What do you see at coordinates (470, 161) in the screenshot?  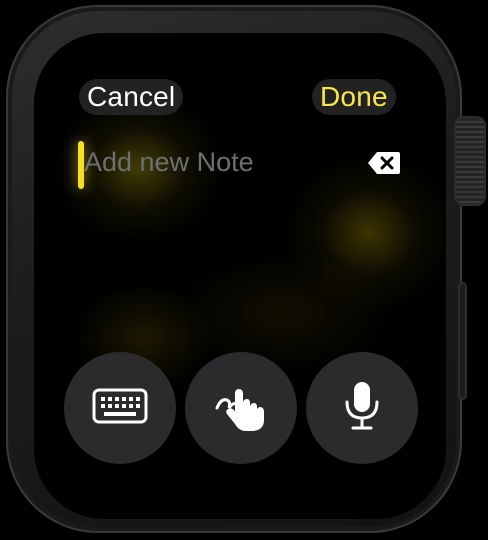 I see `digital-crown` at bounding box center [470, 161].